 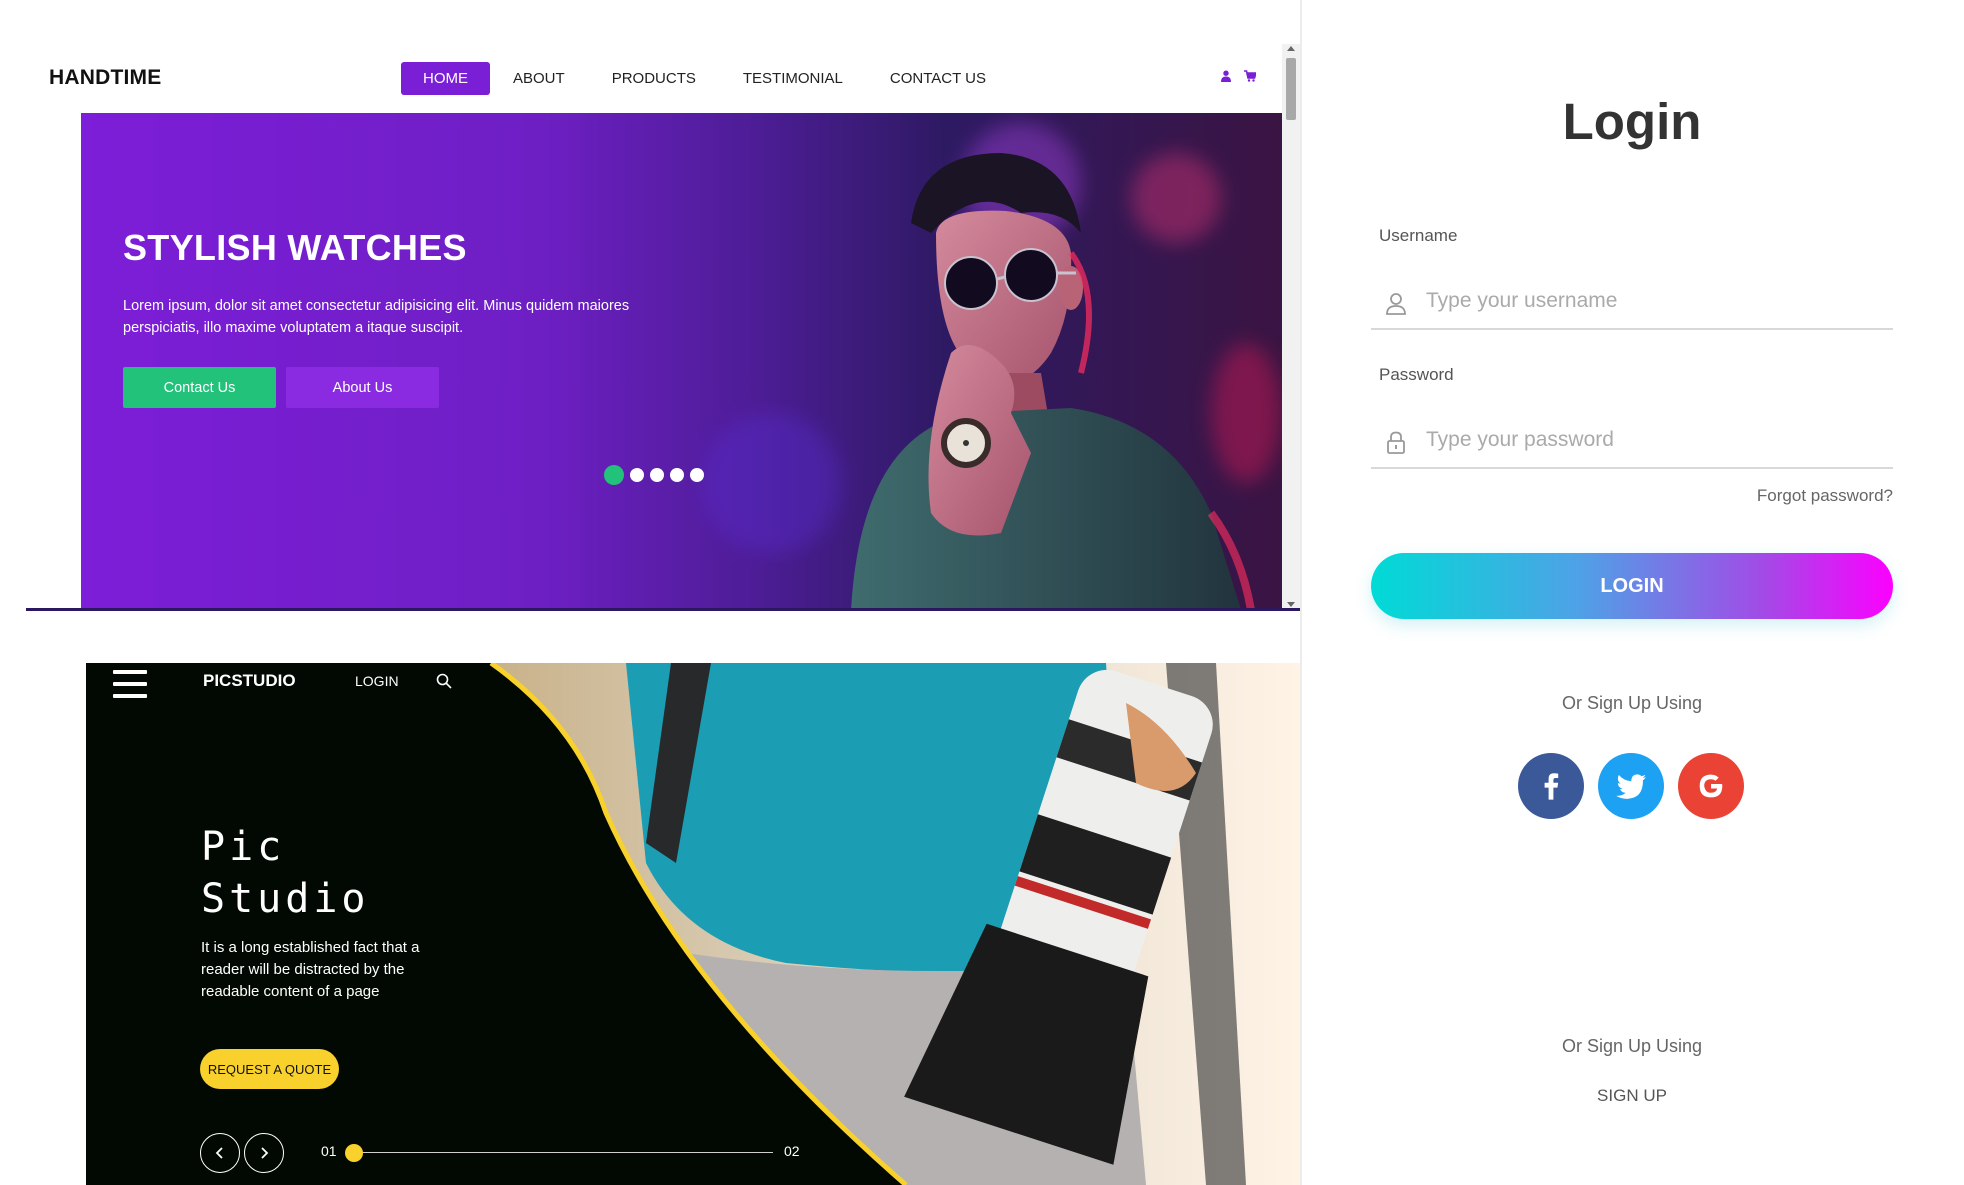 What do you see at coordinates (1291, 48) in the screenshot?
I see `scroll-up-icon` at bounding box center [1291, 48].